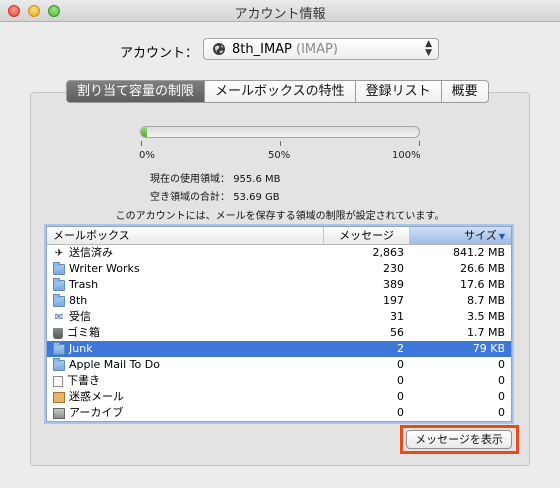 This screenshot has height=488, width=560. I want to click on inbox-icon: ✉, so click(59, 317).